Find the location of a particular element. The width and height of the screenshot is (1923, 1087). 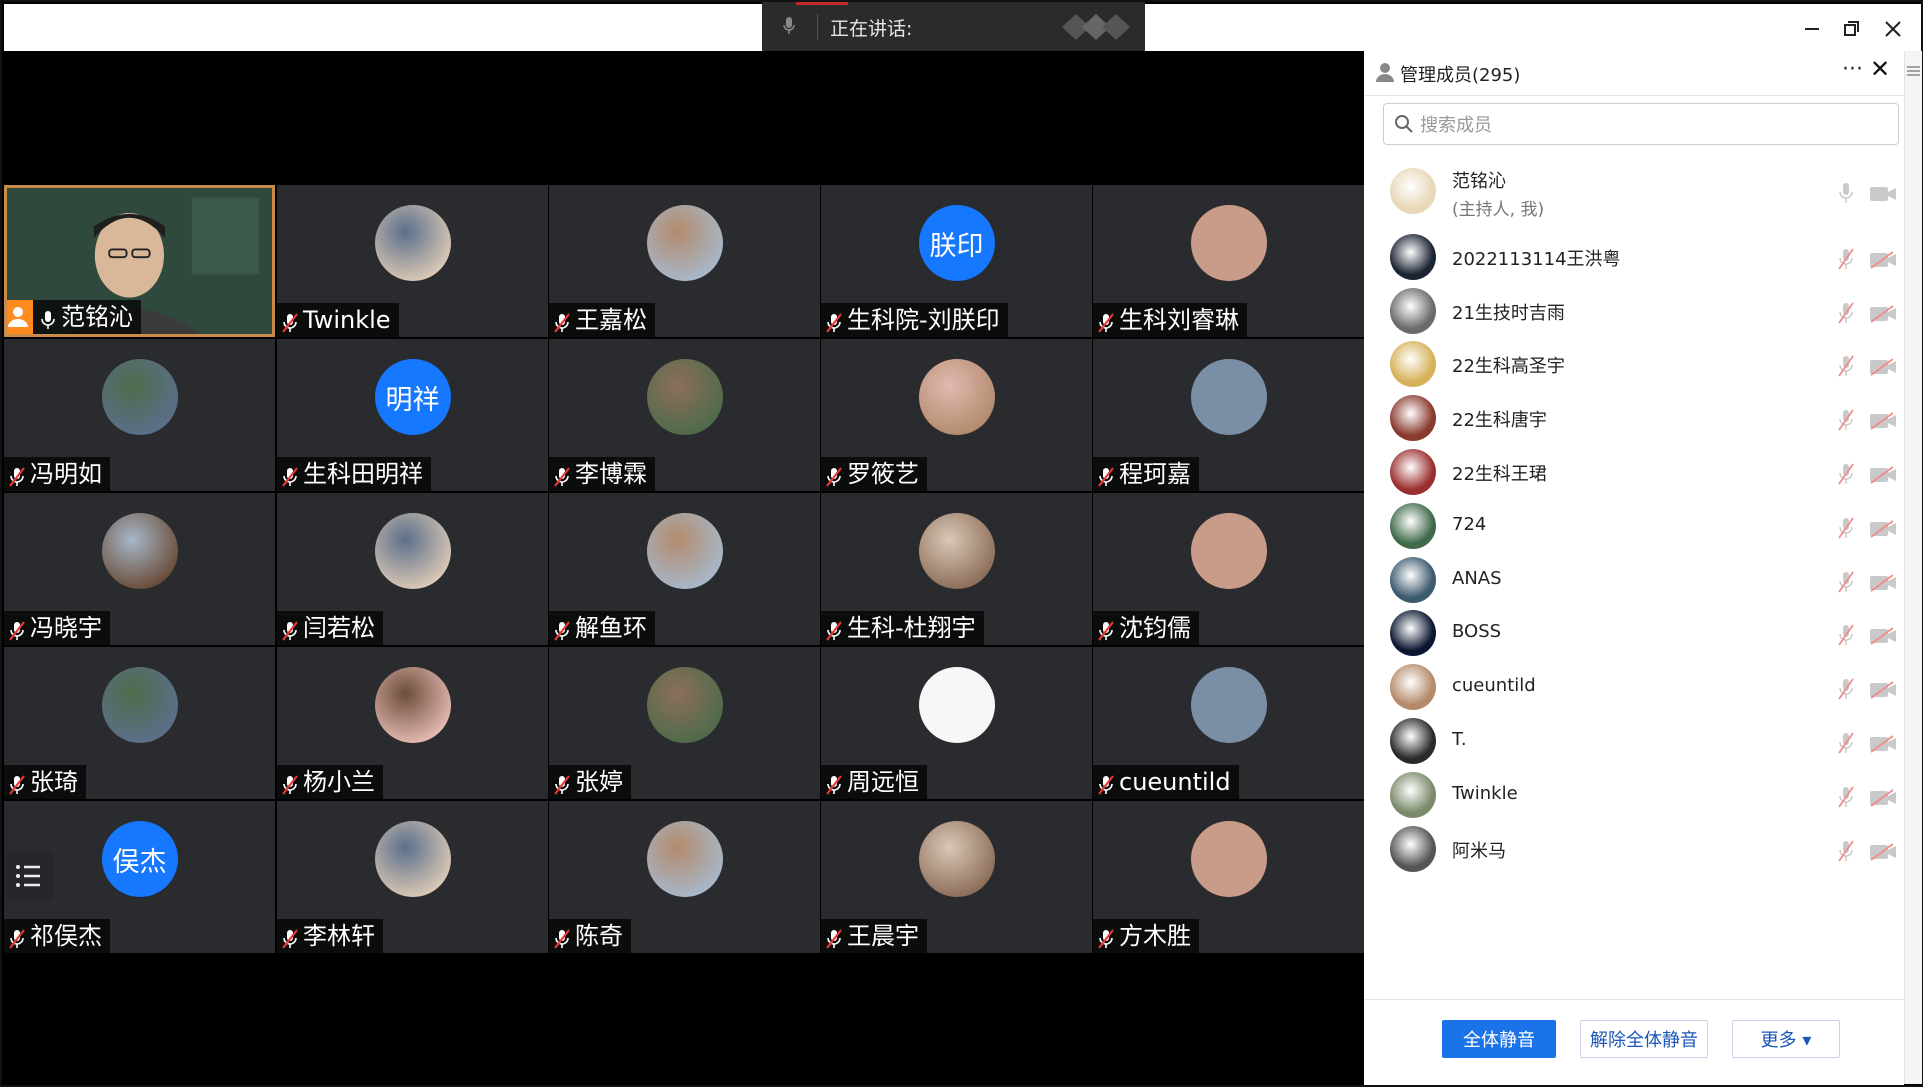

member-row: 阿米马 is located at coordinates (1634, 850).